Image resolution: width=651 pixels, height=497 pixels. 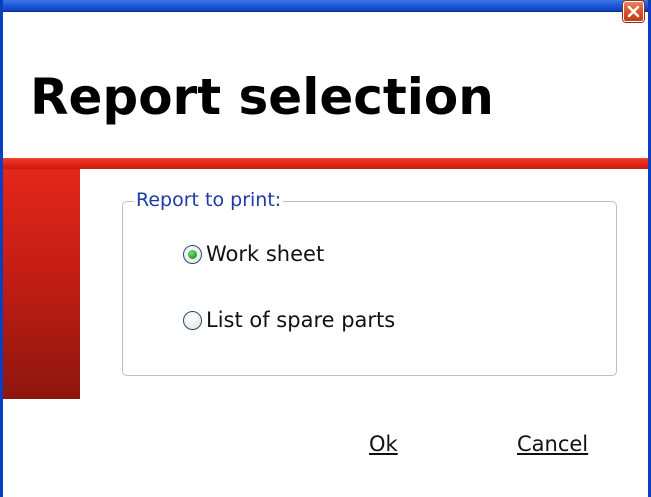 What do you see at coordinates (192, 320) in the screenshot?
I see `radio-button` at bounding box center [192, 320].